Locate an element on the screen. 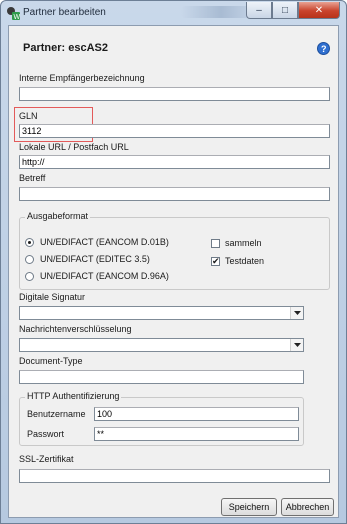 This screenshot has height=524, width=347. sammeln-label: sammeln is located at coordinates (243, 243).